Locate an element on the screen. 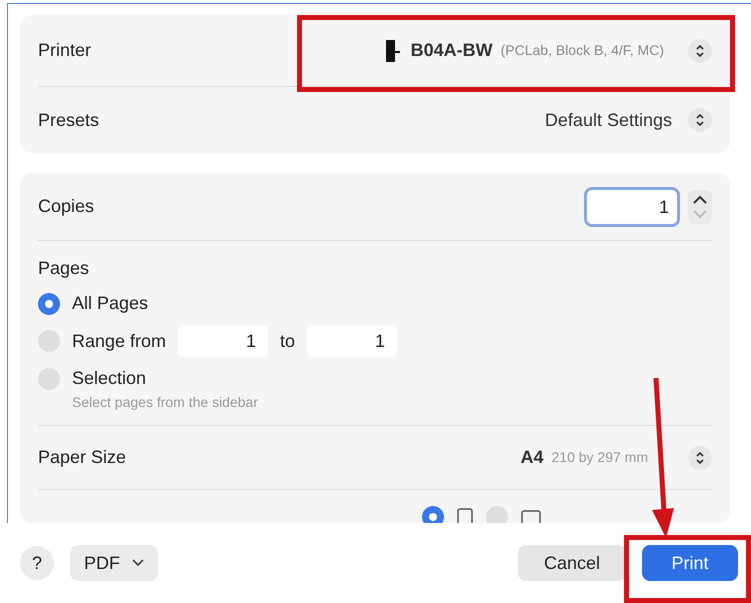 The image size is (751, 603). paper-size-stepper-icon is located at coordinates (700, 458).